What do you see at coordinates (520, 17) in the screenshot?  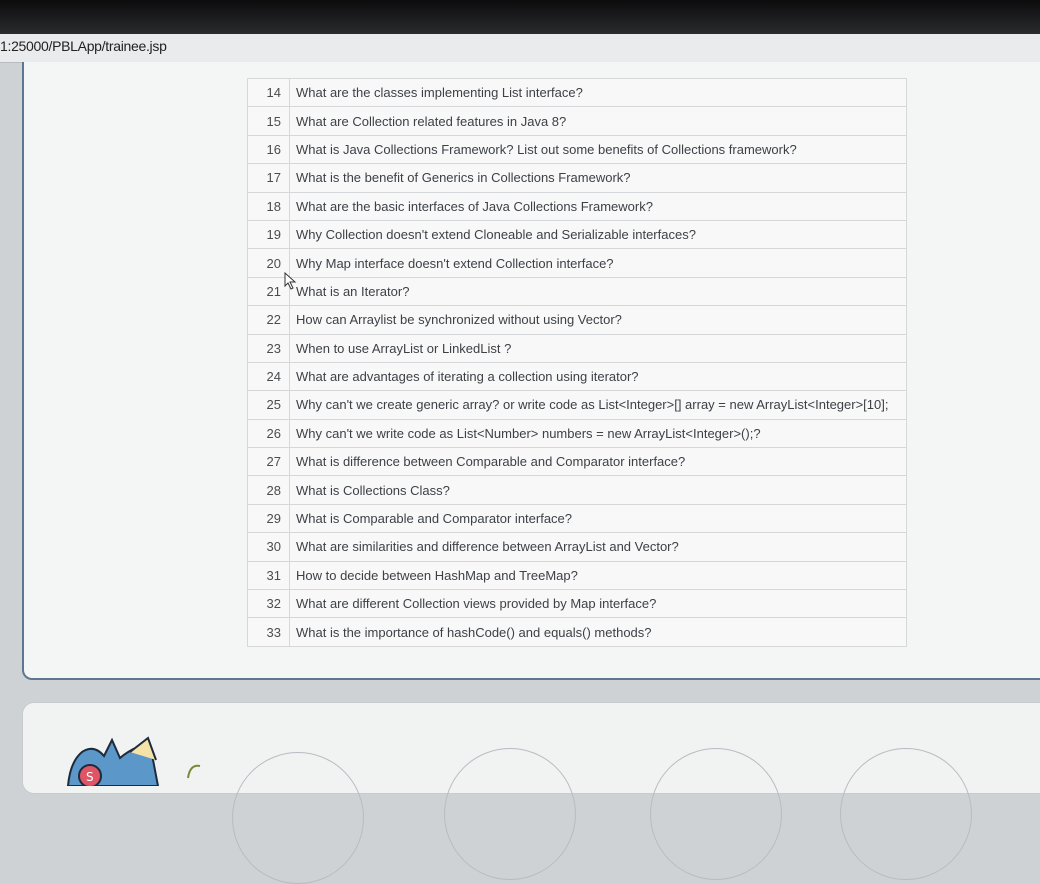 I see `monitor-bezel` at bounding box center [520, 17].